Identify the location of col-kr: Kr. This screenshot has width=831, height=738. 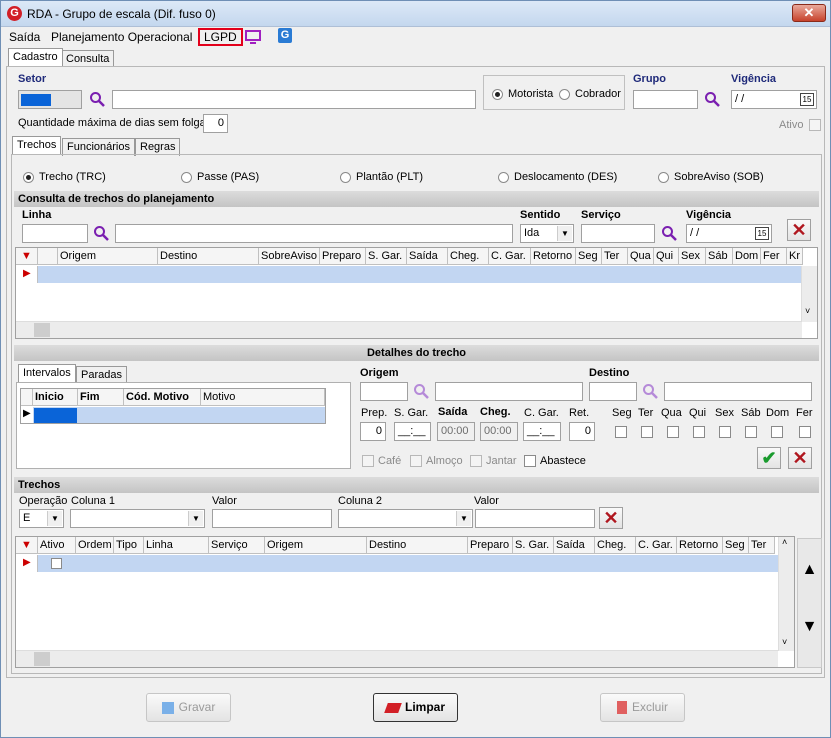
(795, 256).